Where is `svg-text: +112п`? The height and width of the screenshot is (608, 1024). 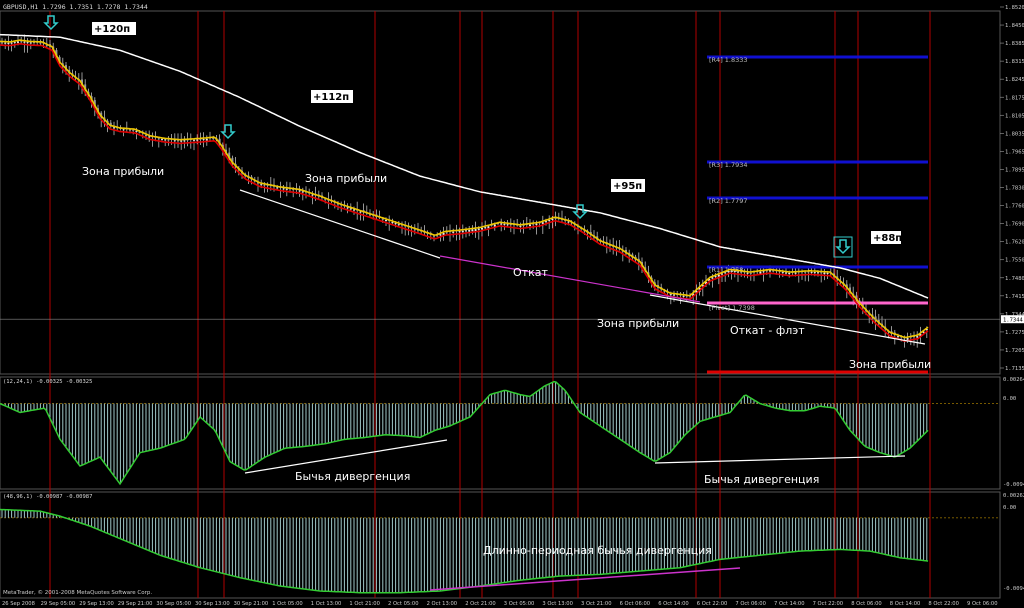
svg-text: +112п is located at coordinates (331, 97).